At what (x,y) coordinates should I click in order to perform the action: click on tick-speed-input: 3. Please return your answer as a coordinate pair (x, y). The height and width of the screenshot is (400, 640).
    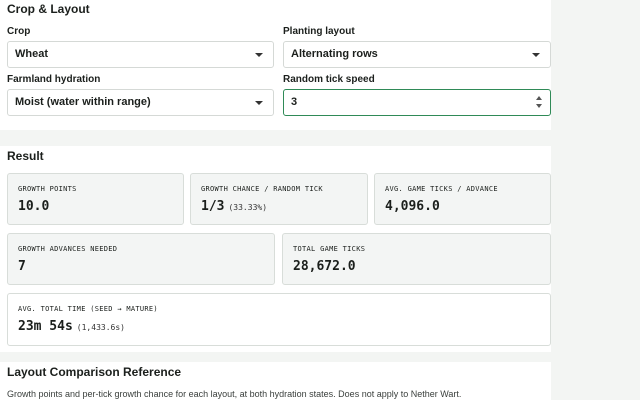
    Looking at the image, I should click on (417, 102).